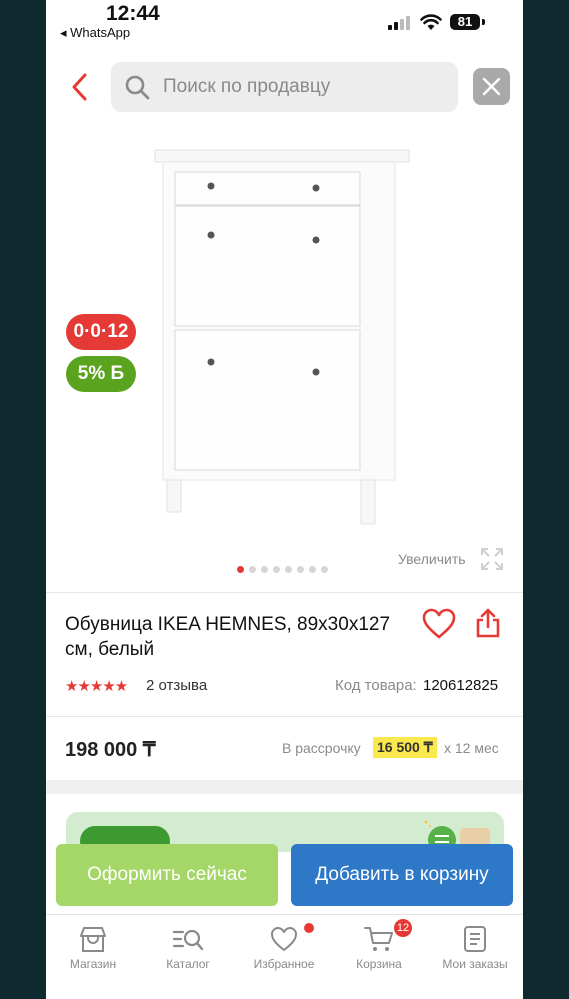 Image resolution: width=569 pixels, height=999 pixels. I want to click on shop-icon, so click(93, 939).